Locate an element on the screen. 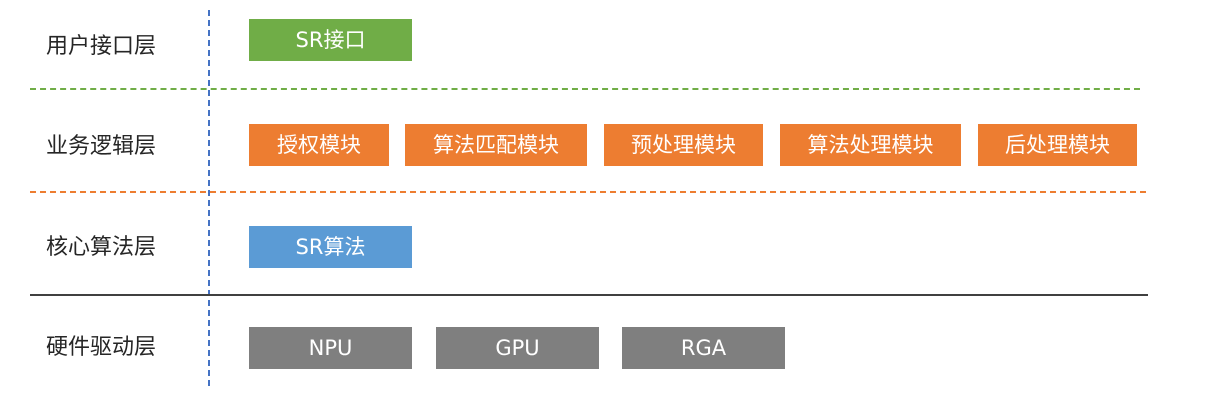 The width and height of the screenshot is (1211, 401). module-algorithm-matching: 算法匹配模块 is located at coordinates (496, 145).